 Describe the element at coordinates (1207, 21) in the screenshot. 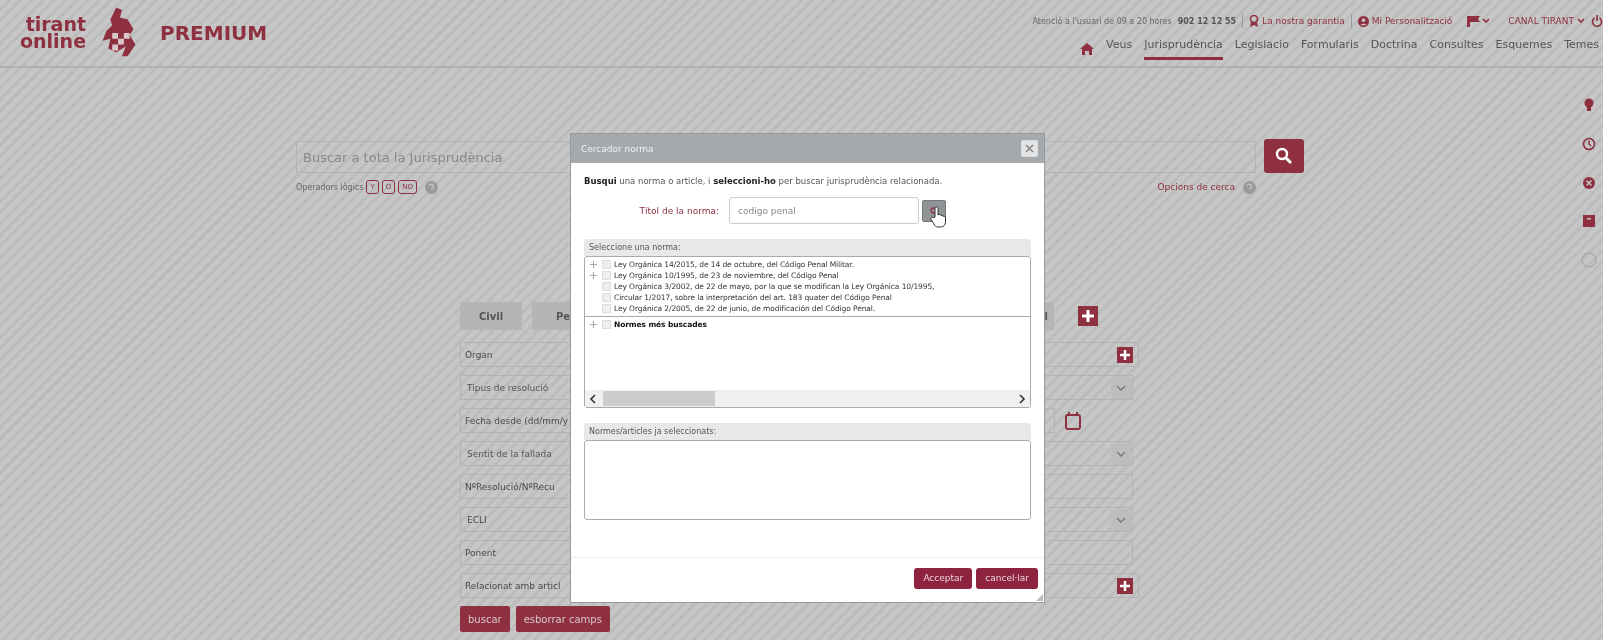

I see `phone-number: 902 12 12 55` at that location.